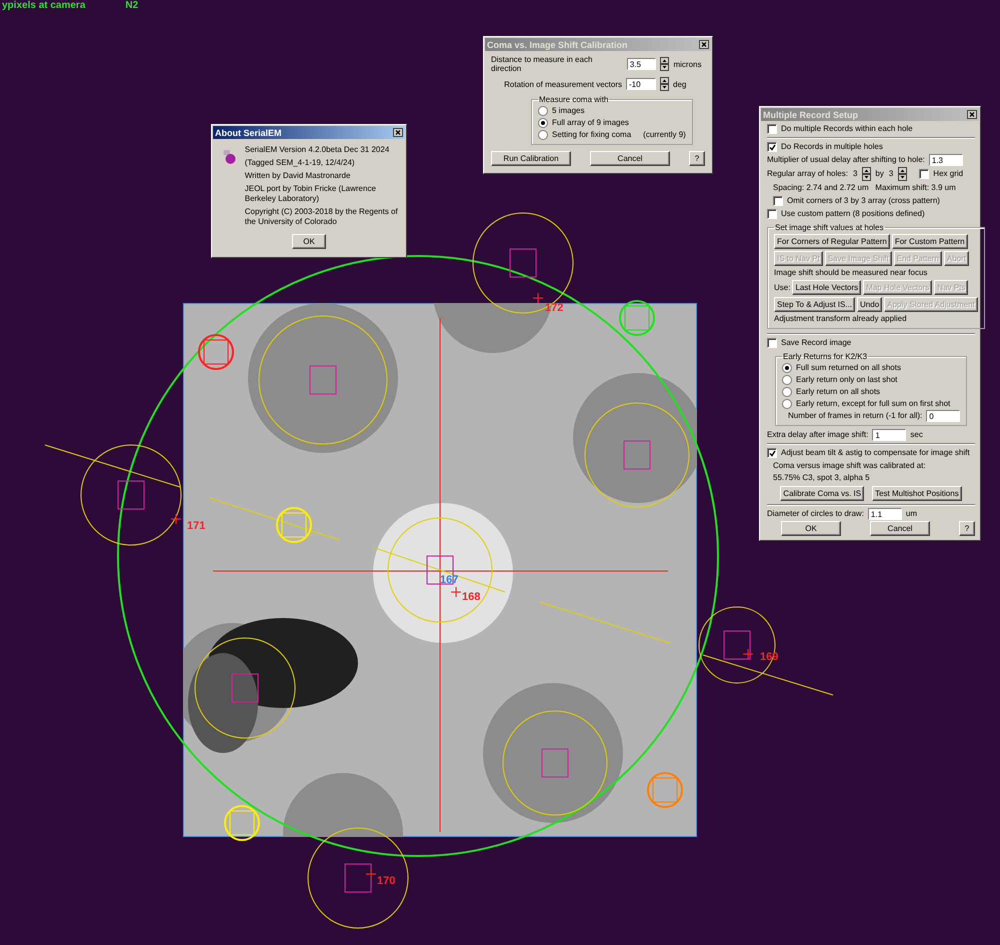 The image size is (1000, 945). What do you see at coordinates (827, 287) in the screenshot?
I see `vector-button: Last Hole Vectors` at bounding box center [827, 287].